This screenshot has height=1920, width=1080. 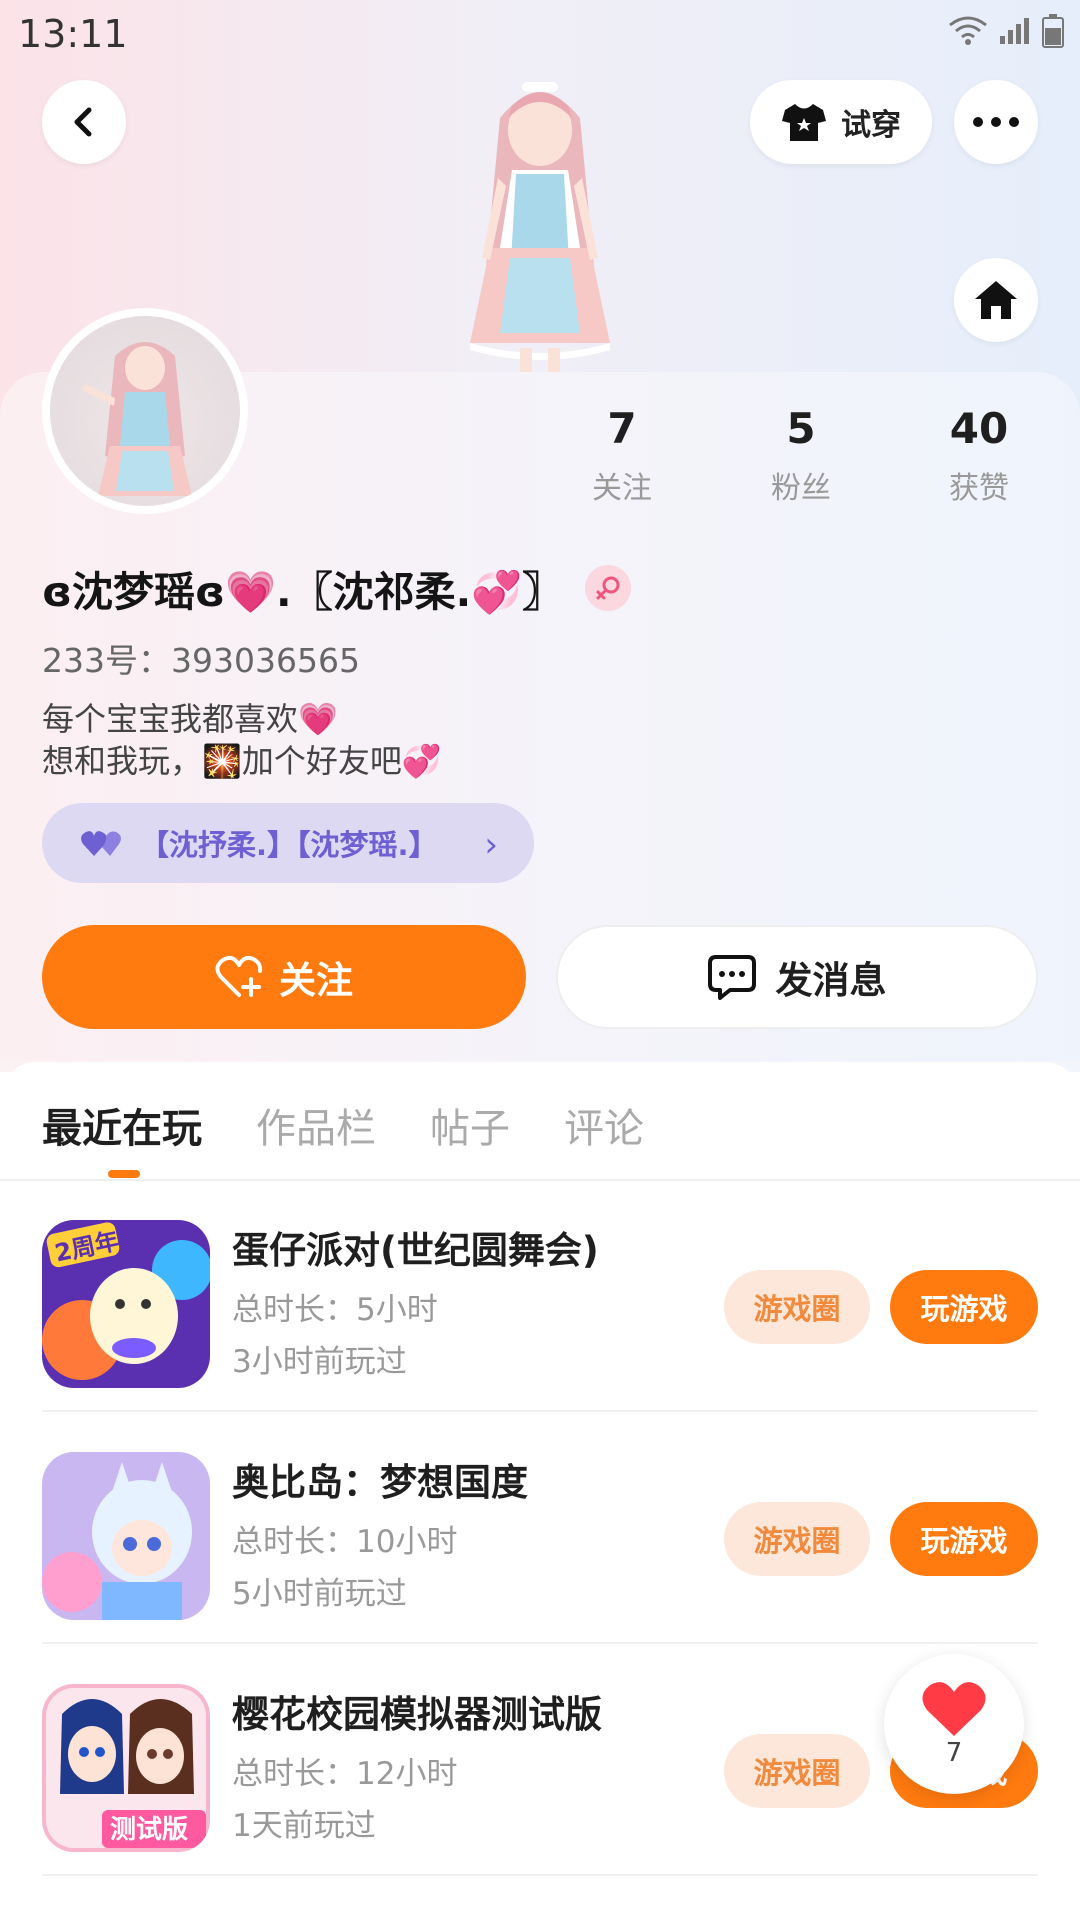 I want to click on follow-label: 关注, so click(x=316, y=980).